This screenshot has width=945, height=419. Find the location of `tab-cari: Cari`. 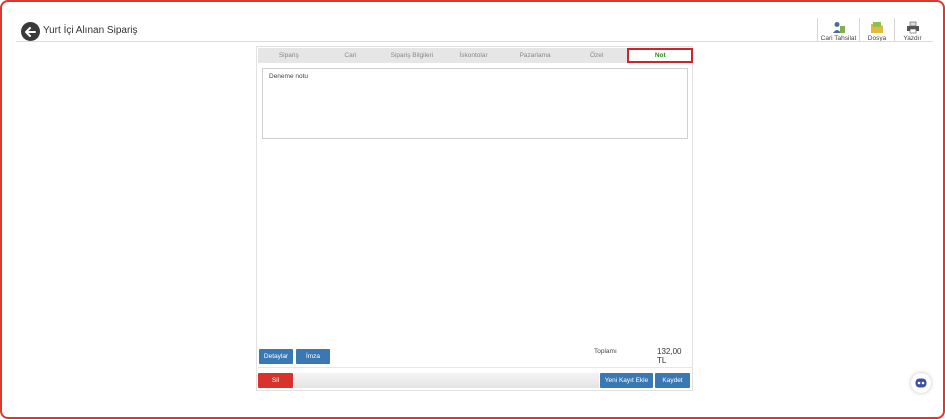

tab-cari: Cari is located at coordinates (351, 55).